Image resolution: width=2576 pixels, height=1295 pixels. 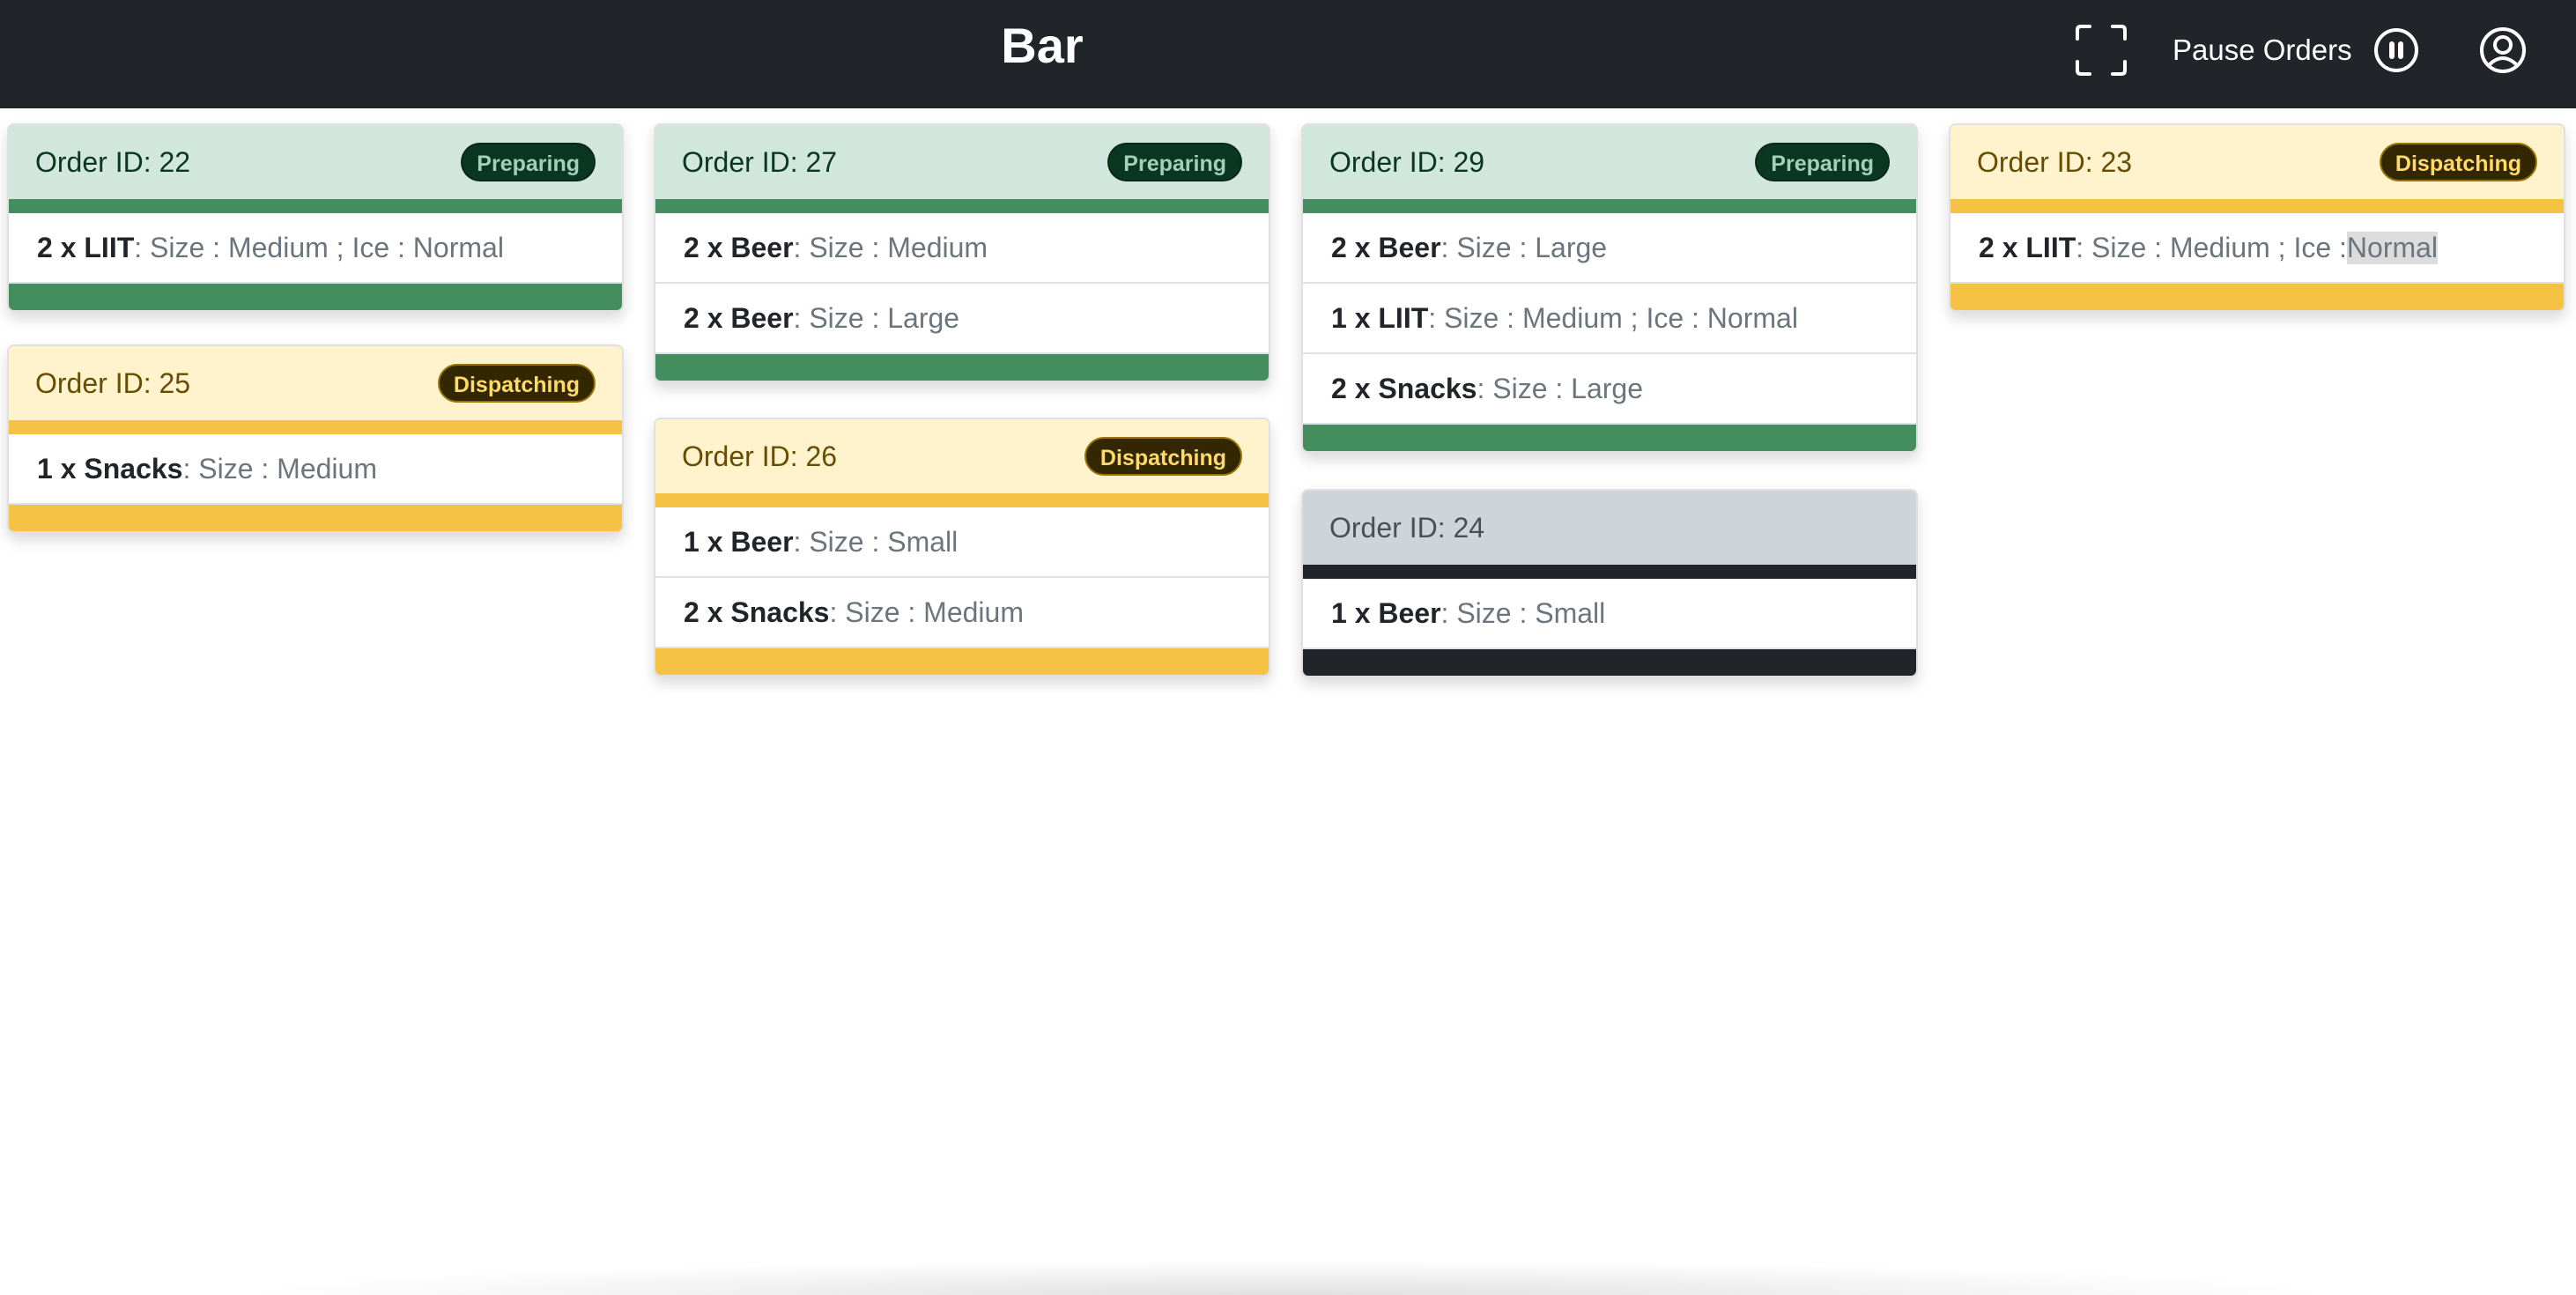 What do you see at coordinates (316, 383) in the screenshot?
I see `order-card-header: Order ID: 25 Dispatching` at bounding box center [316, 383].